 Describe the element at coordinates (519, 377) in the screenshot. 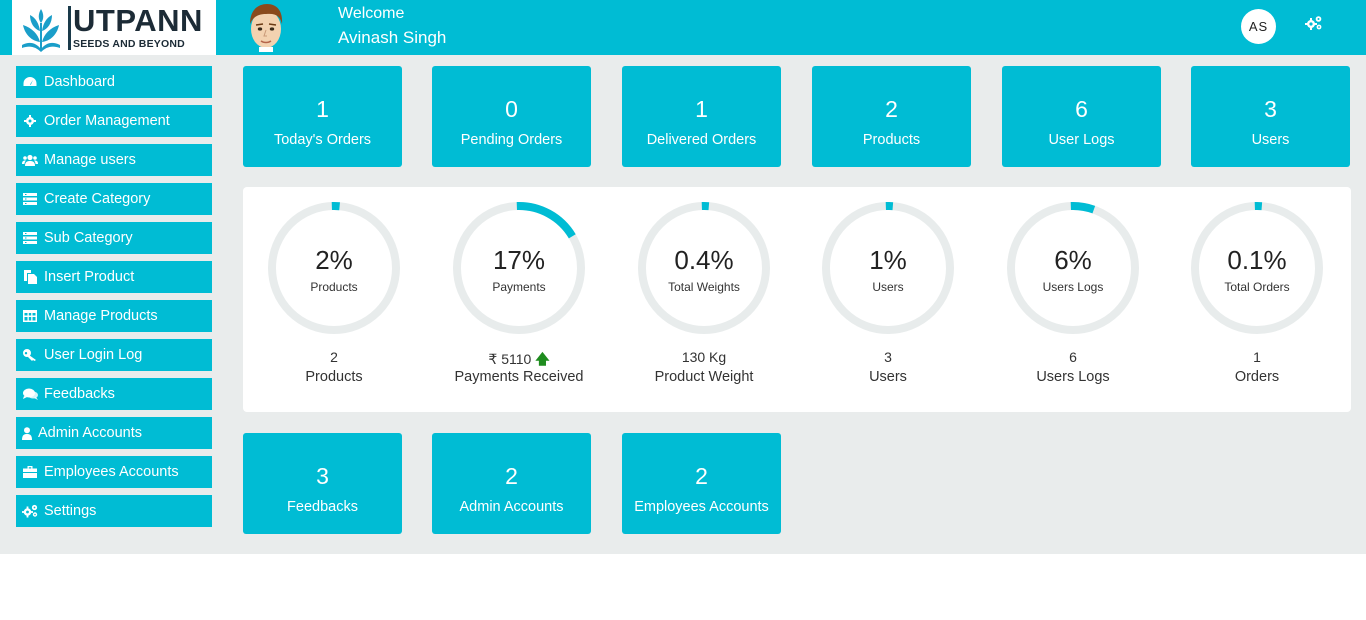

I see `gauge-caption: Payments Received` at that location.